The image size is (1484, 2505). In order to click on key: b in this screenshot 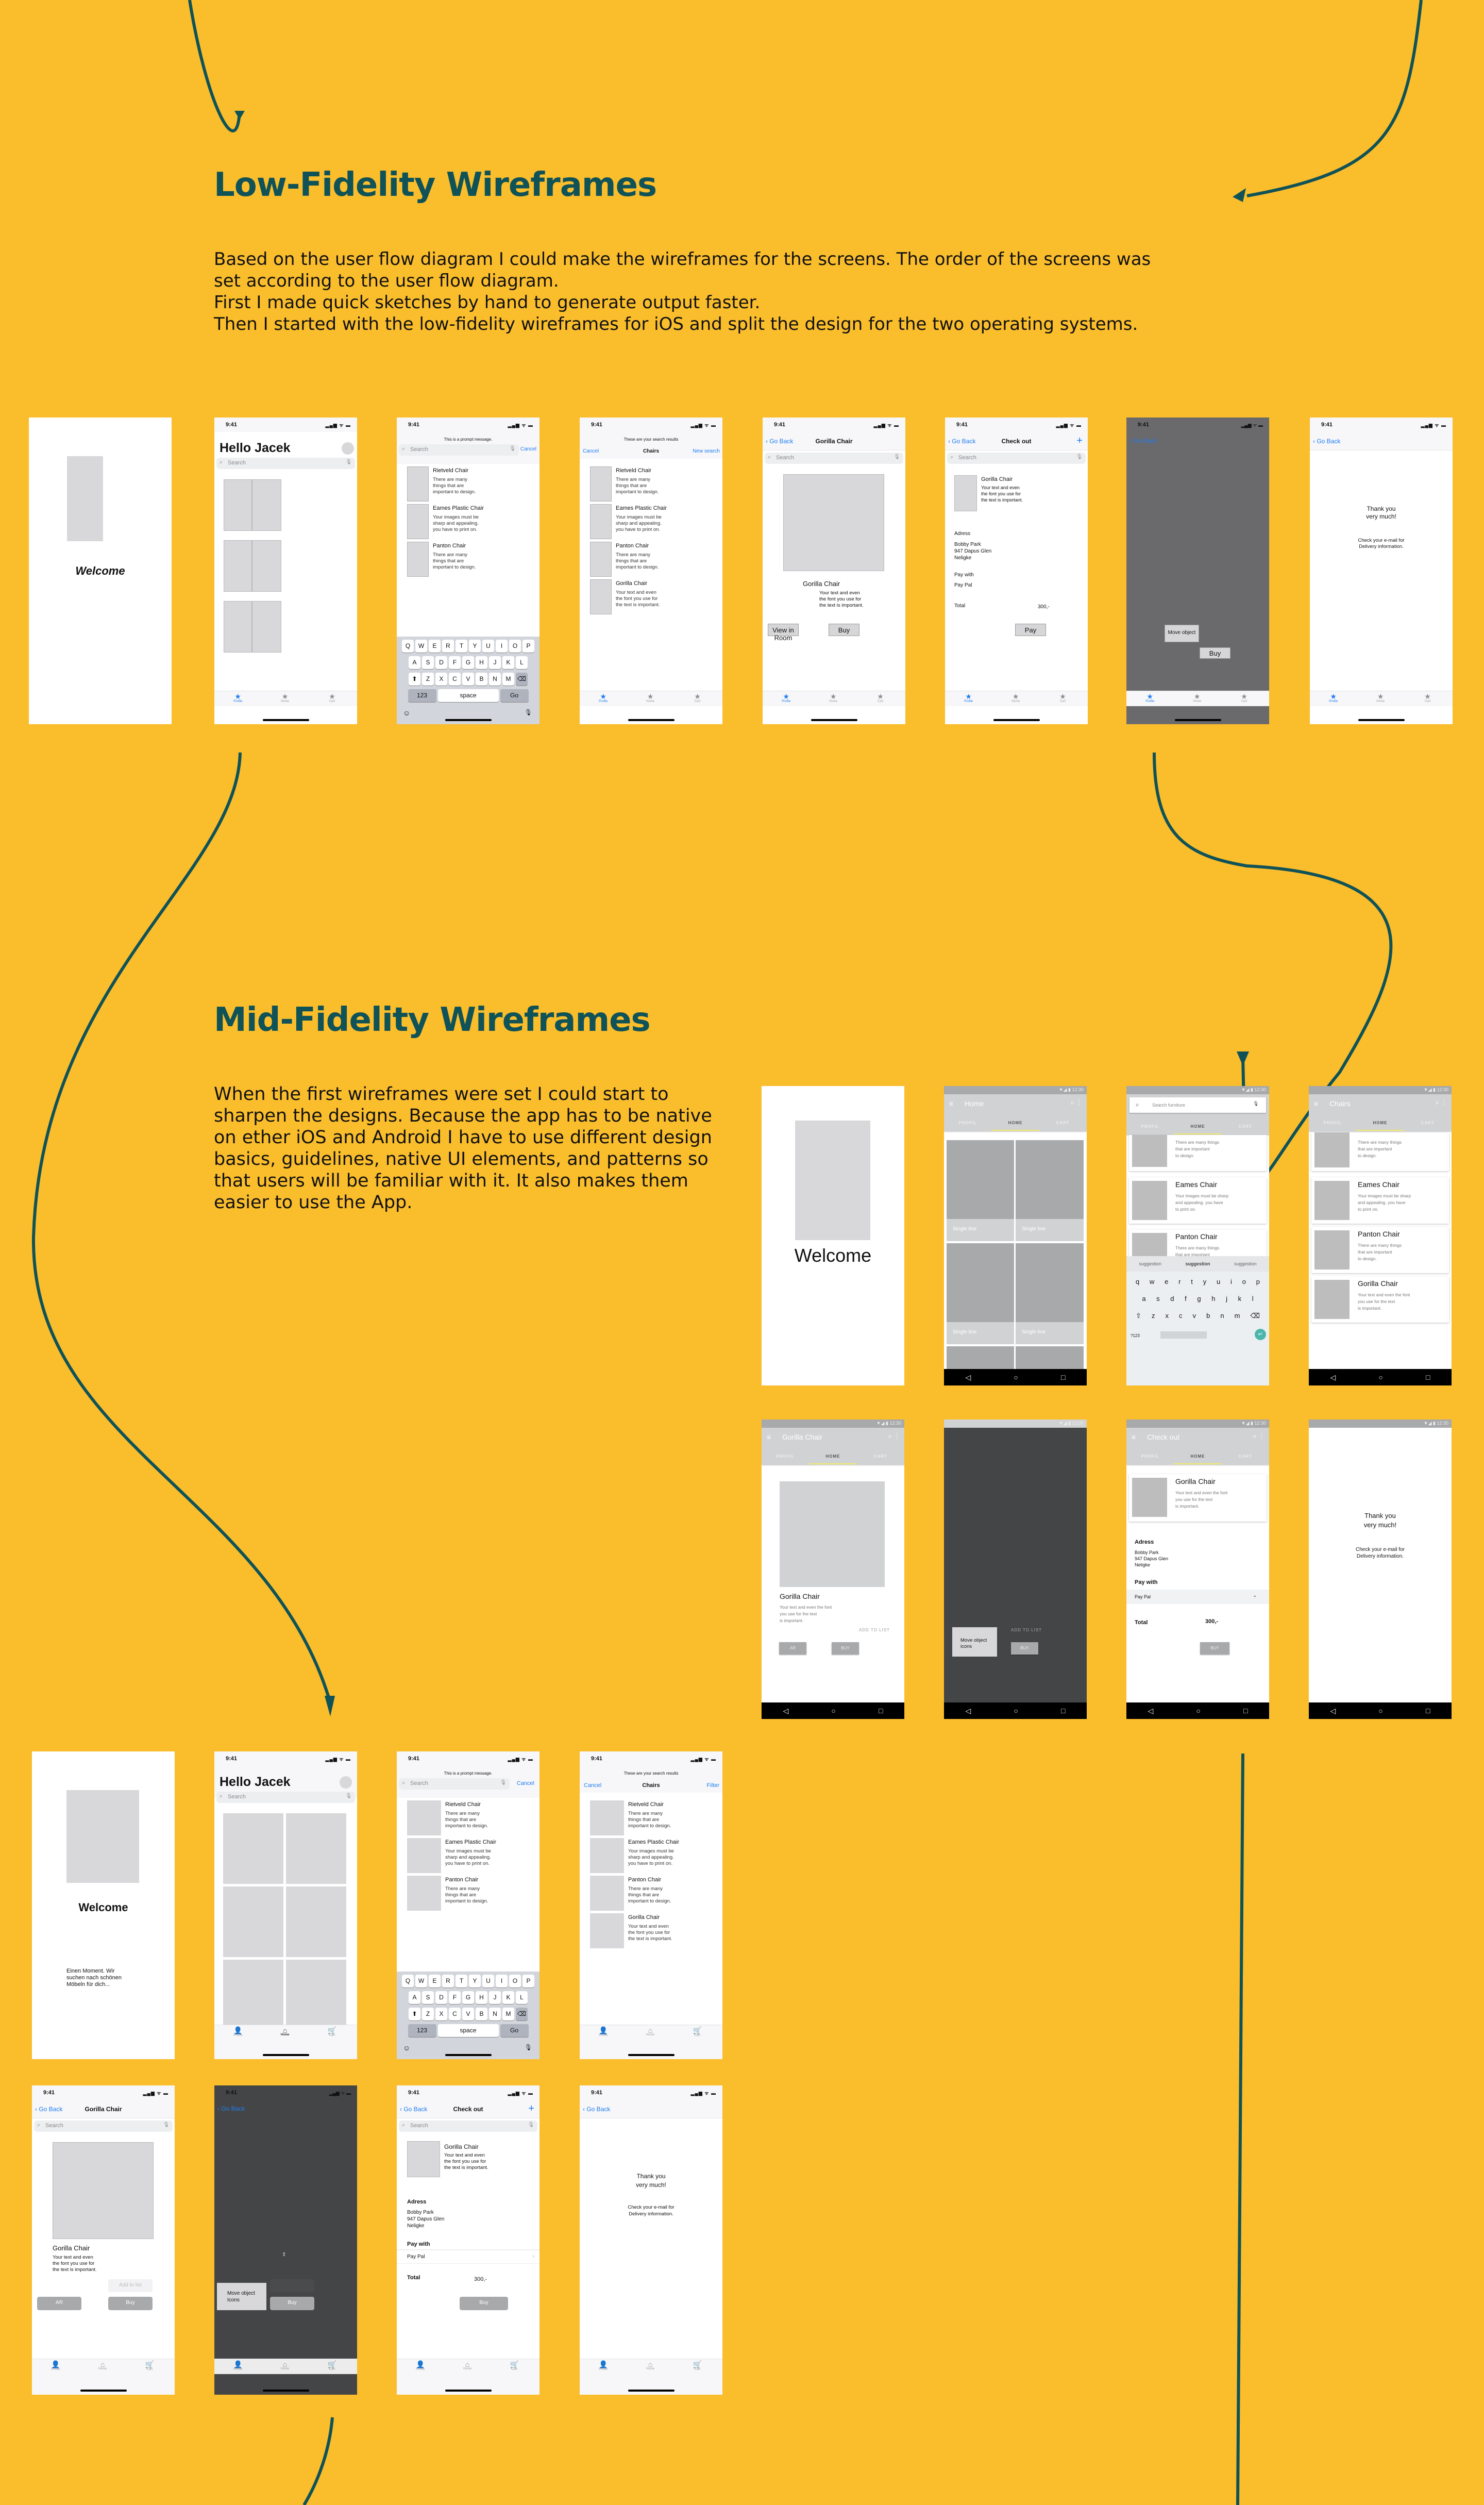, I will do `click(1208, 1316)`.